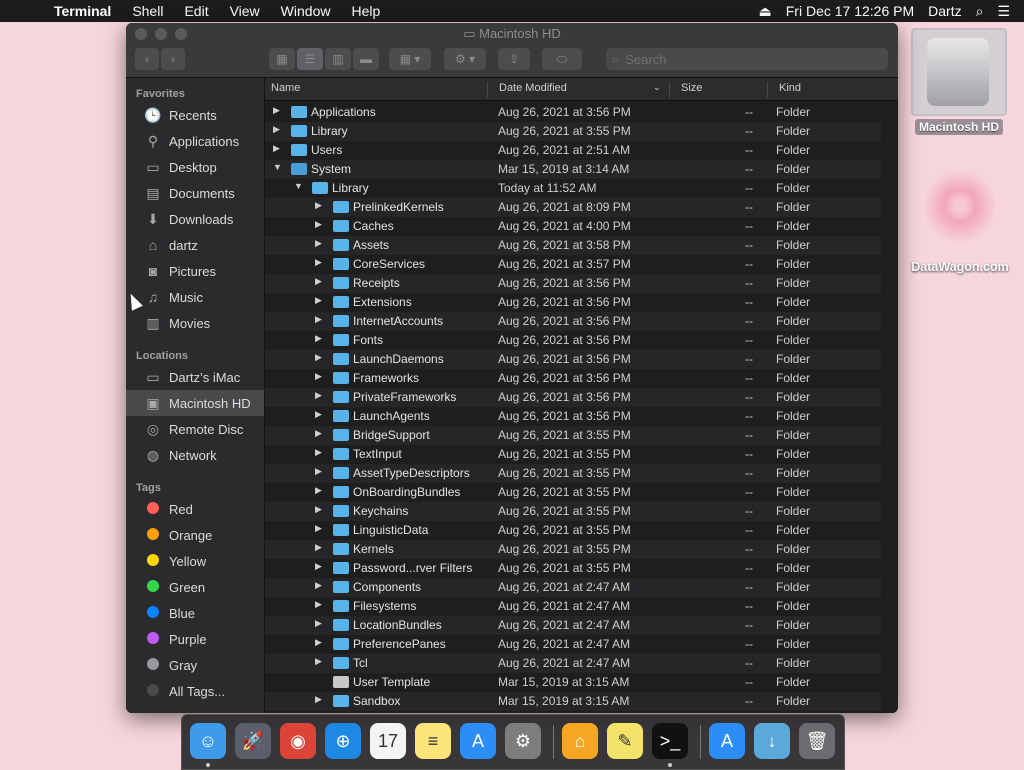  Describe the element at coordinates (298, 741) in the screenshot. I see `chrome-icon: ◉` at that location.